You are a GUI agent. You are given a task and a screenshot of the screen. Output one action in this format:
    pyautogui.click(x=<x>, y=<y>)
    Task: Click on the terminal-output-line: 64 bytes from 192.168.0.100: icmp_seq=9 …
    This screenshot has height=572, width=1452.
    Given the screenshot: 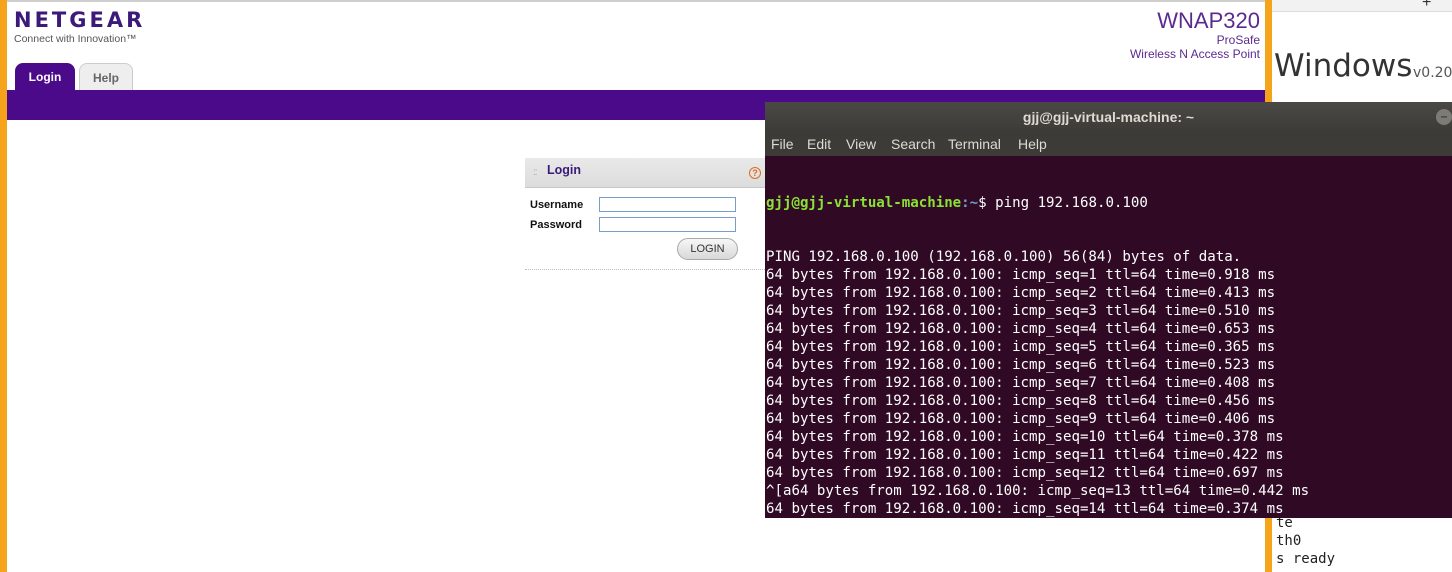 What is the action you would take?
    pyautogui.click(x=1021, y=419)
    